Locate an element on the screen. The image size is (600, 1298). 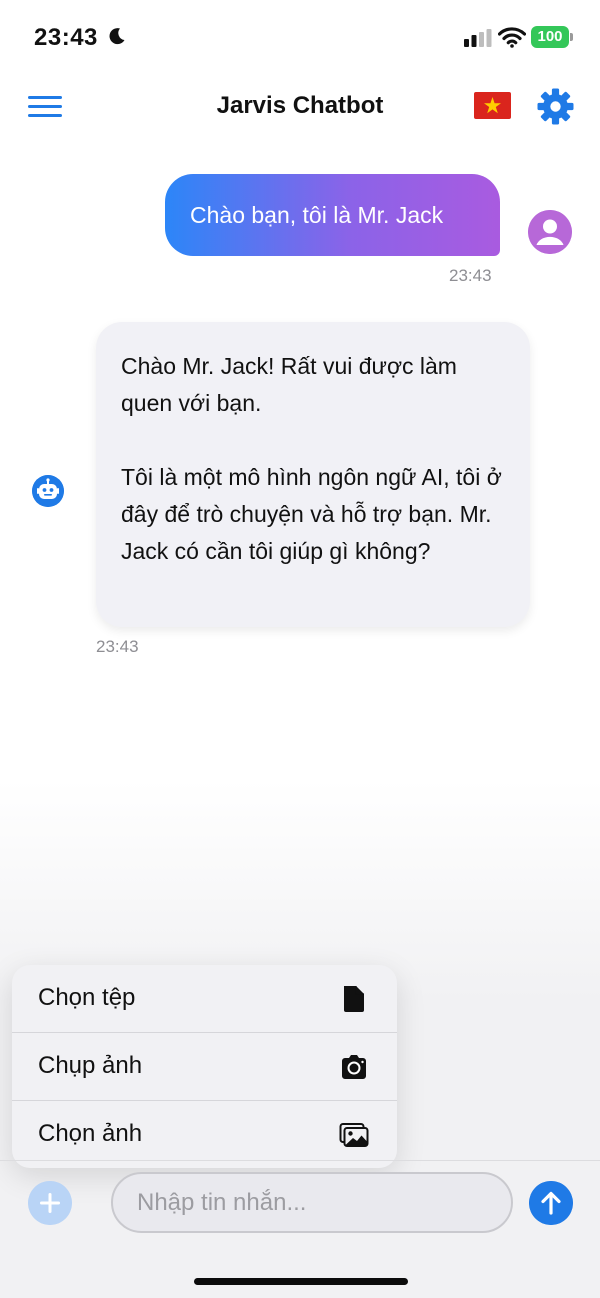
battery-level: 100 is located at coordinates (550, 37).